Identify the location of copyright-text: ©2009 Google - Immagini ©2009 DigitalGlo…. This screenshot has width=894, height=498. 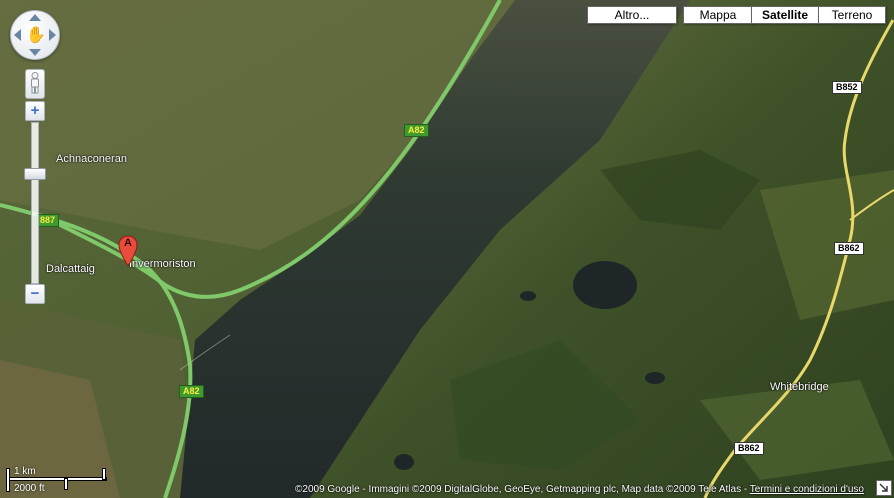
(522, 489).